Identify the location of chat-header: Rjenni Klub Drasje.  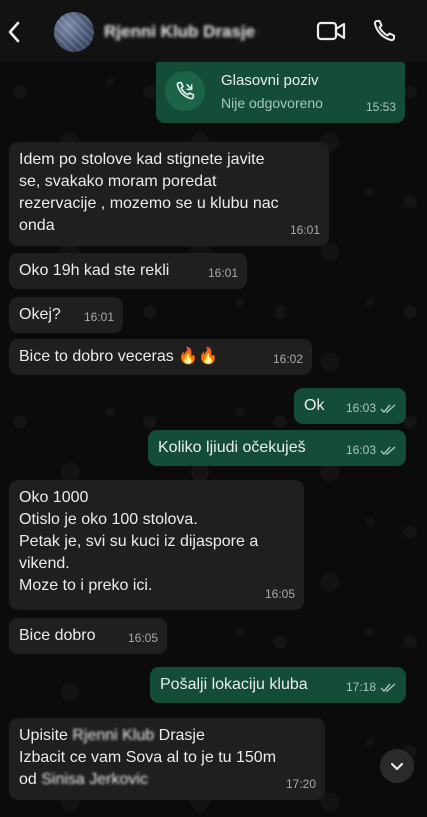
(213, 31).